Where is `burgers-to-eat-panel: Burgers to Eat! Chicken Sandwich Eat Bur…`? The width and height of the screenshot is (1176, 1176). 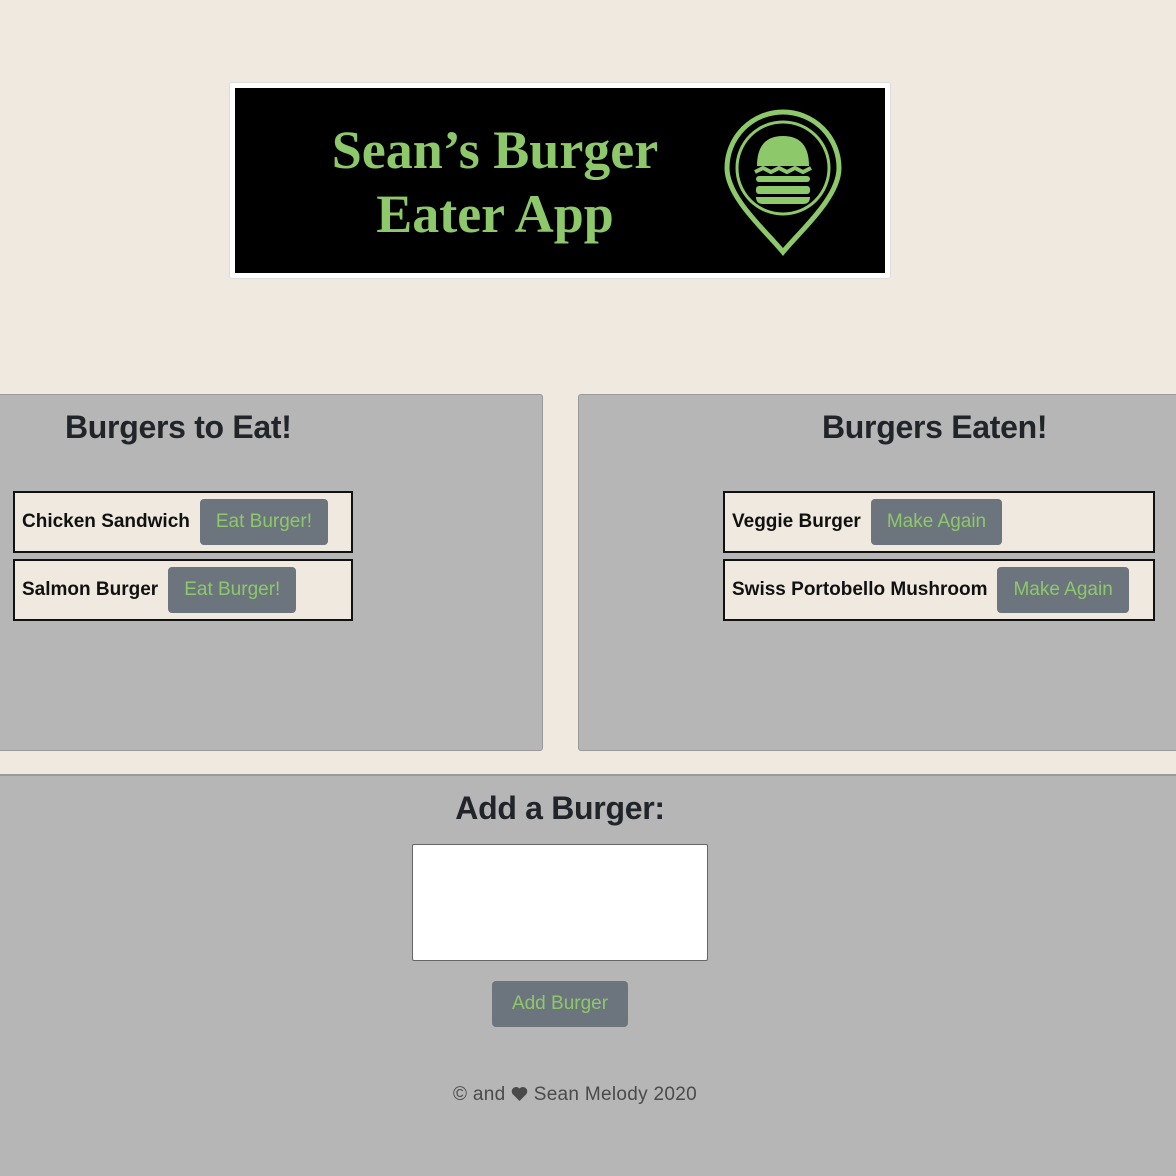 burgers-to-eat-panel: Burgers to Eat! Chicken Sandwich Eat Bur… is located at coordinates (271, 572).